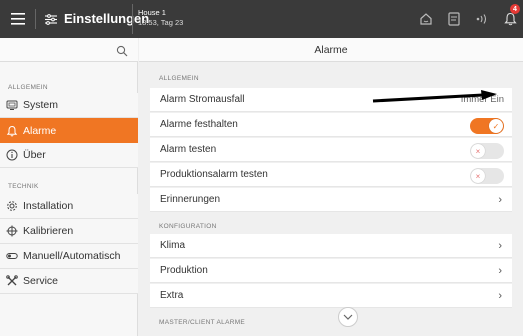 Image resolution: width=523 pixels, height=336 pixels. Describe the element at coordinates (51, 19) in the screenshot. I see `sliders-icon` at that location.